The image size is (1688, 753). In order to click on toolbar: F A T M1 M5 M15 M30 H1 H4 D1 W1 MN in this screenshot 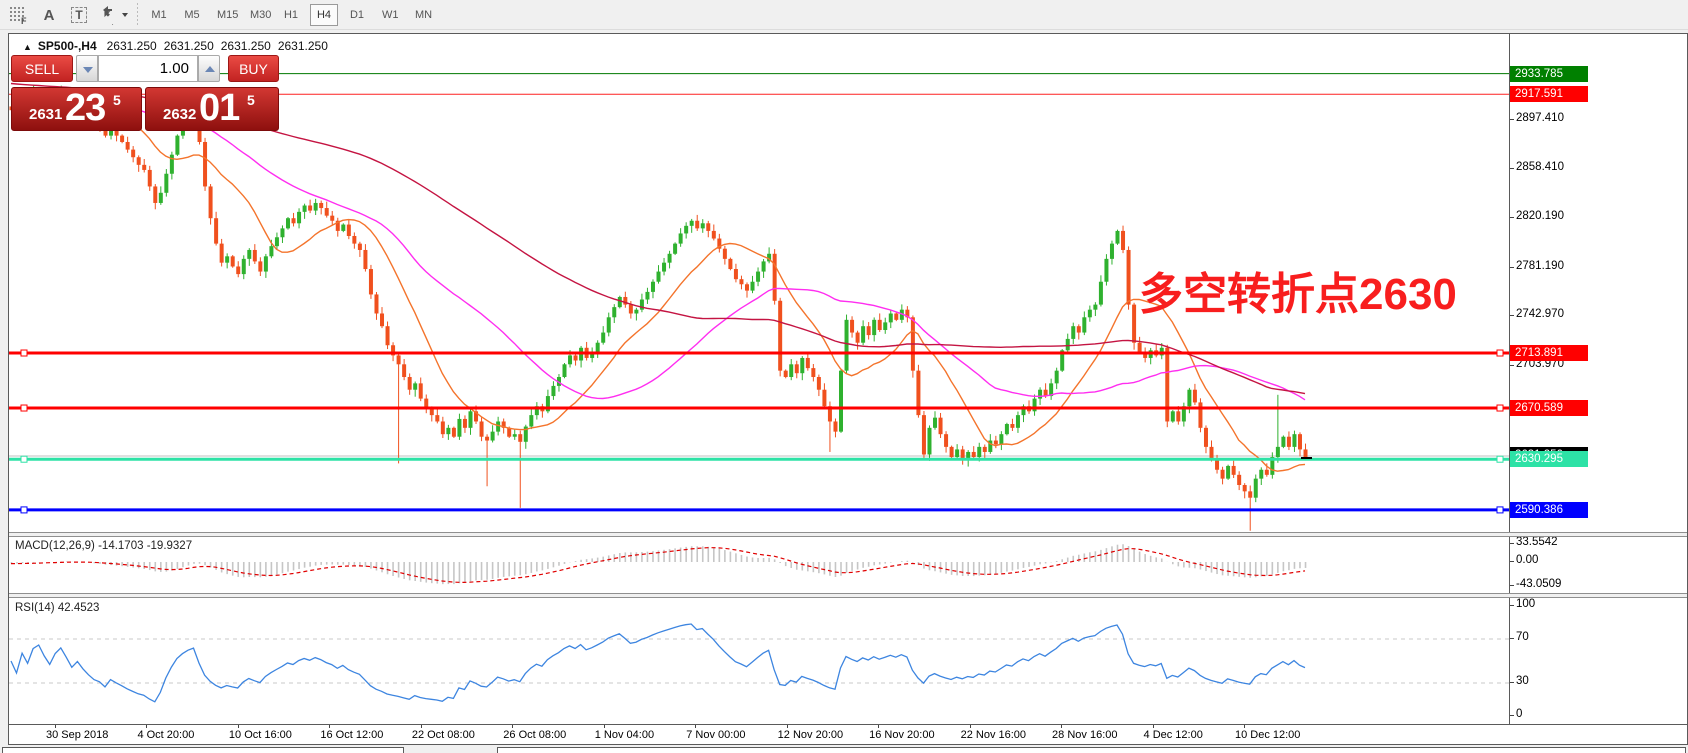, I will do `click(844, 15)`.